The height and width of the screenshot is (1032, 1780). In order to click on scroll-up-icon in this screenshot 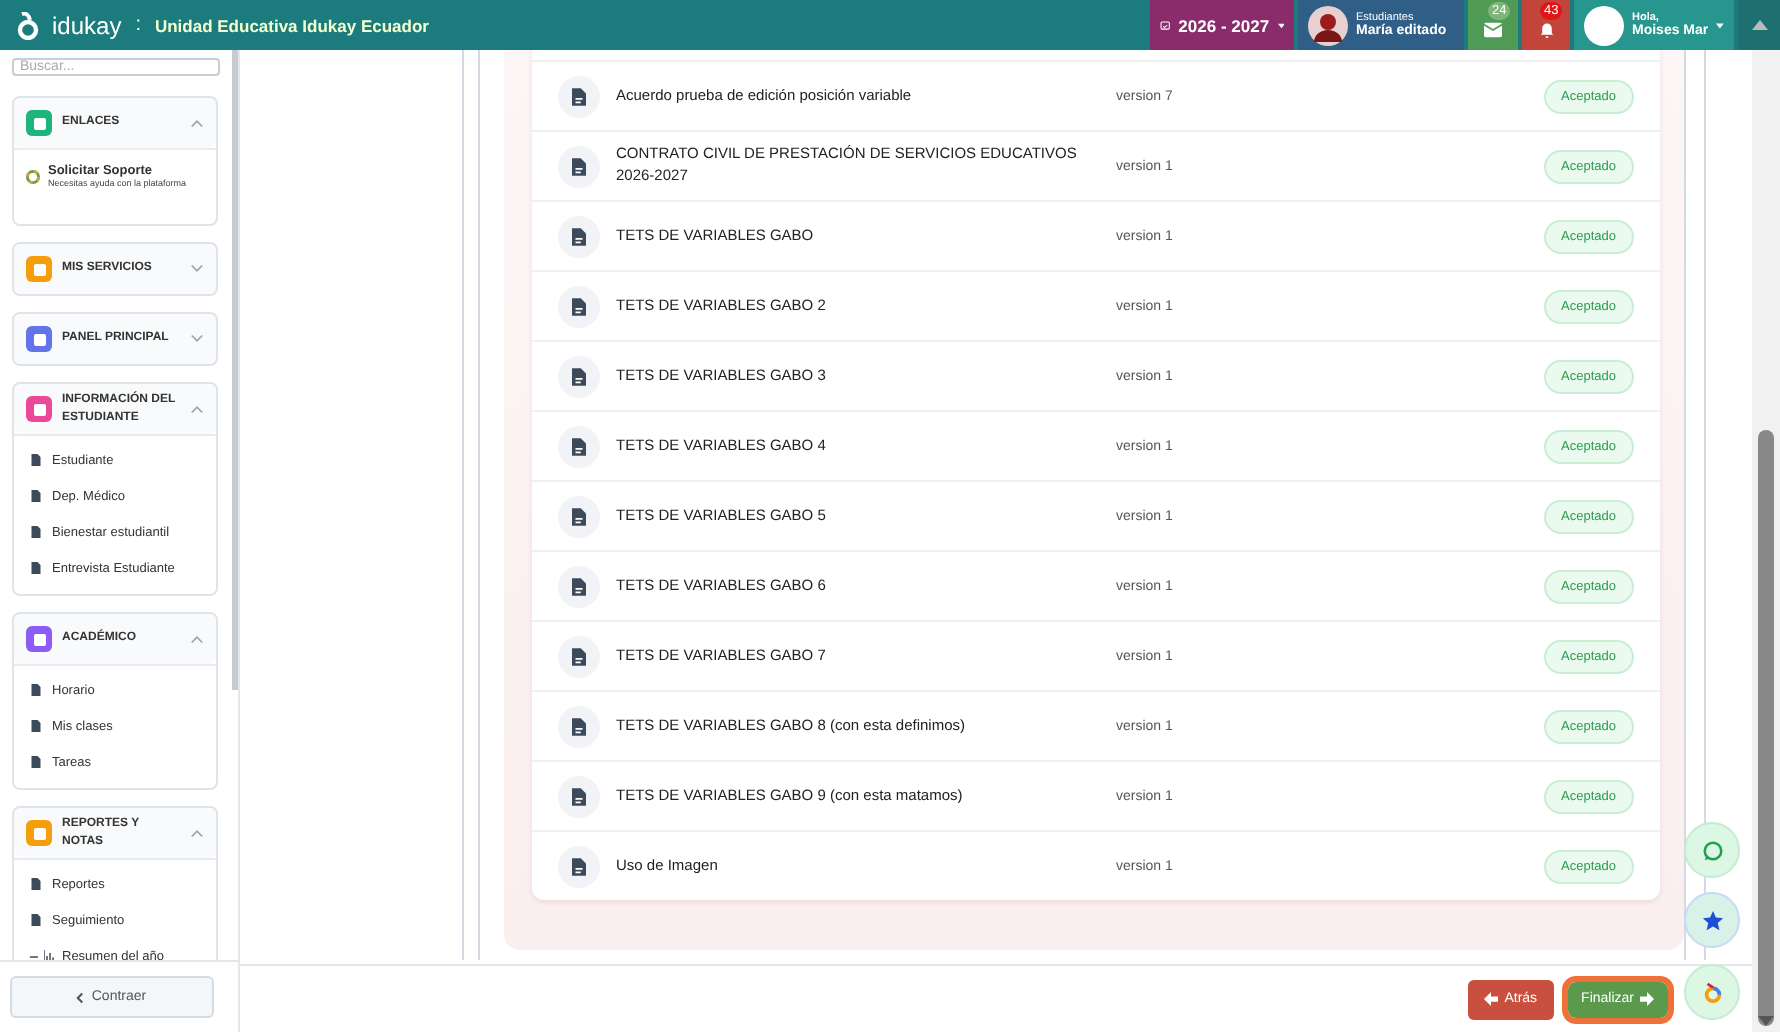, I will do `click(1759, 25)`.